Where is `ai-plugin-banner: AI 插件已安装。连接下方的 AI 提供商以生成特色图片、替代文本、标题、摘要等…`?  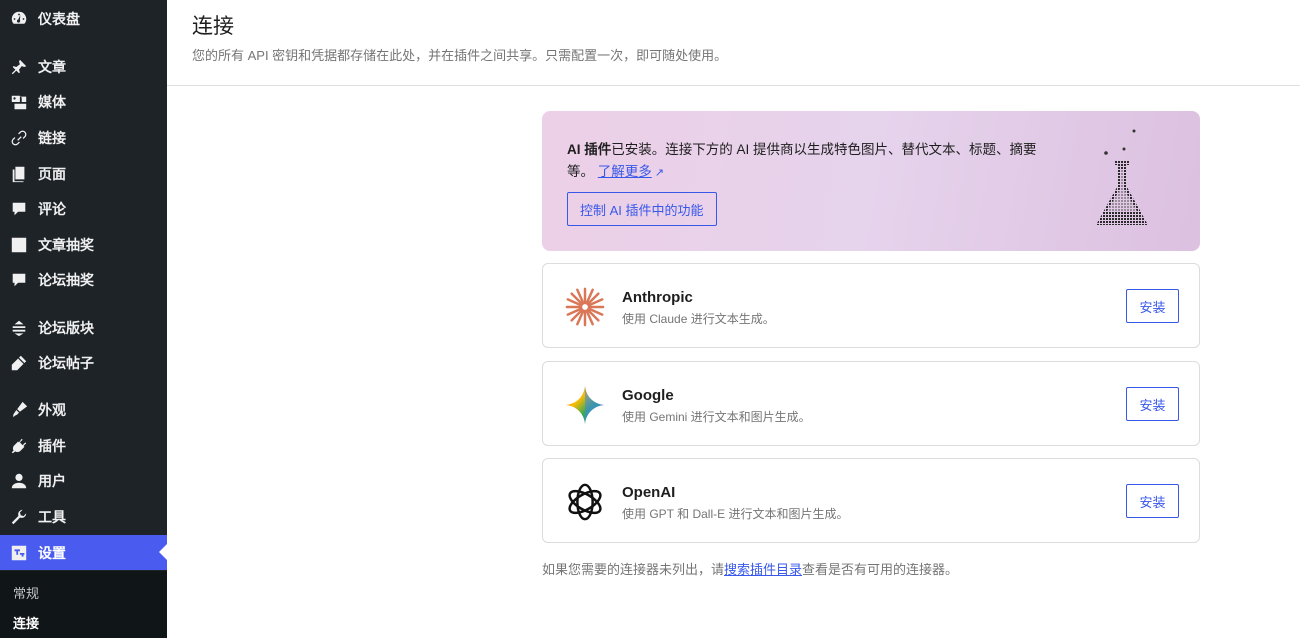
ai-plugin-banner: AI 插件已安装。连接下方的 AI 提供商以生成特色图片、替代文本、标题、摘要等… is located at coordinates (871, 181).